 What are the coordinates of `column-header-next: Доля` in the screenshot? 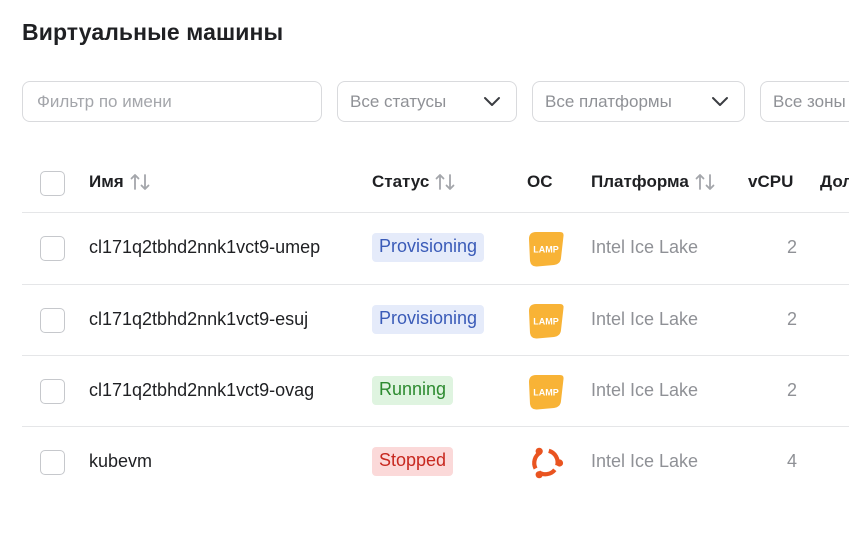 It's located at (834, 182).